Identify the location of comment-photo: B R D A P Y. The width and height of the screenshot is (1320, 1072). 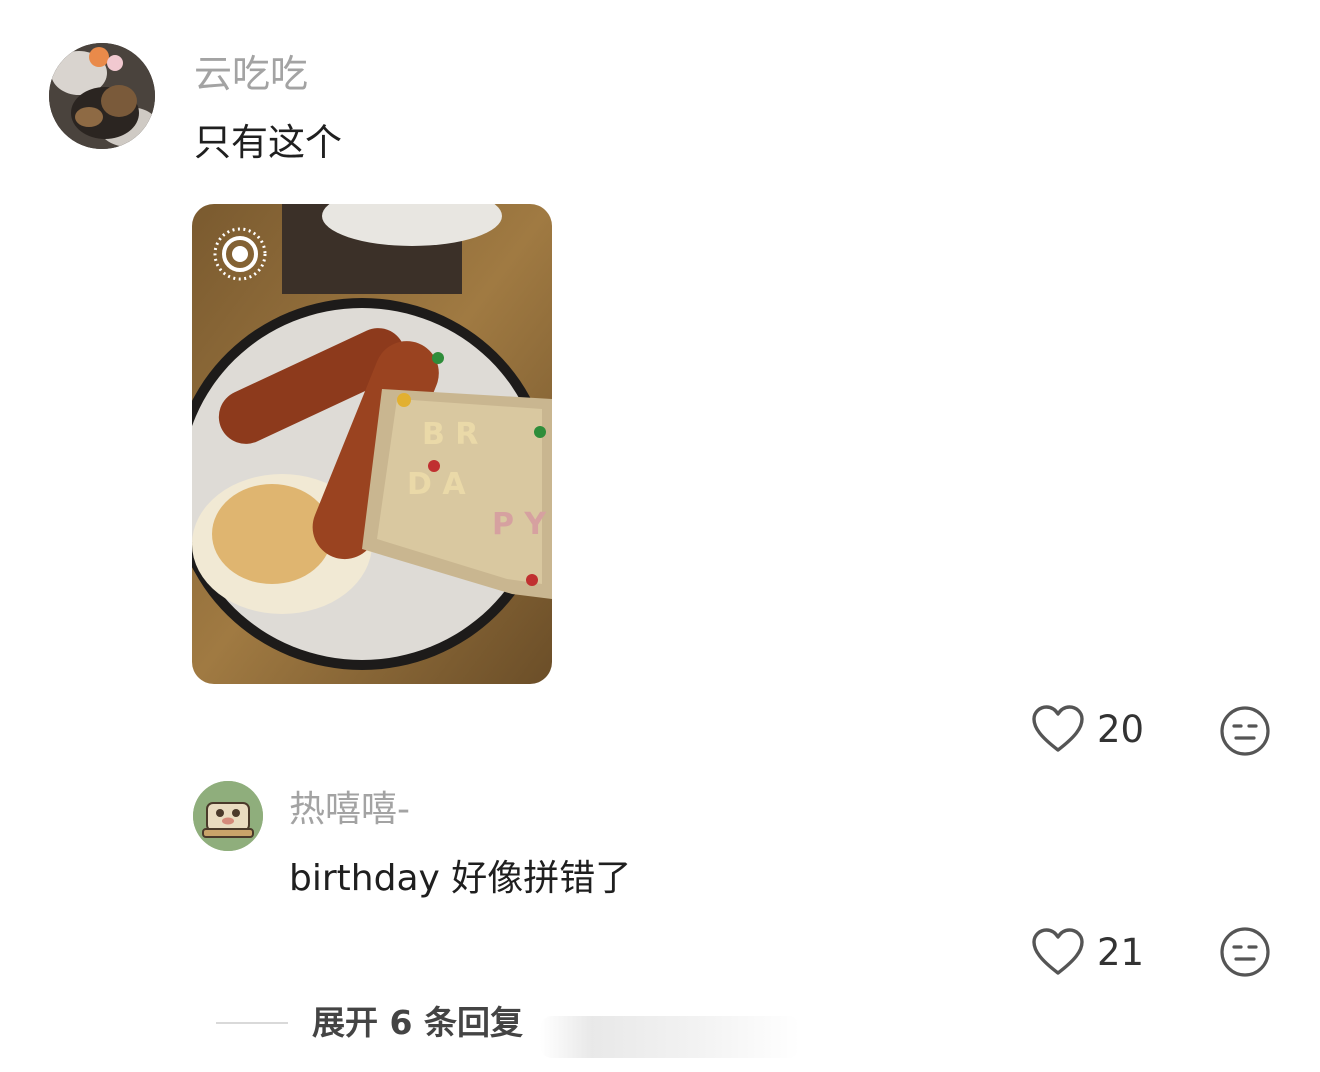
(372, 444).